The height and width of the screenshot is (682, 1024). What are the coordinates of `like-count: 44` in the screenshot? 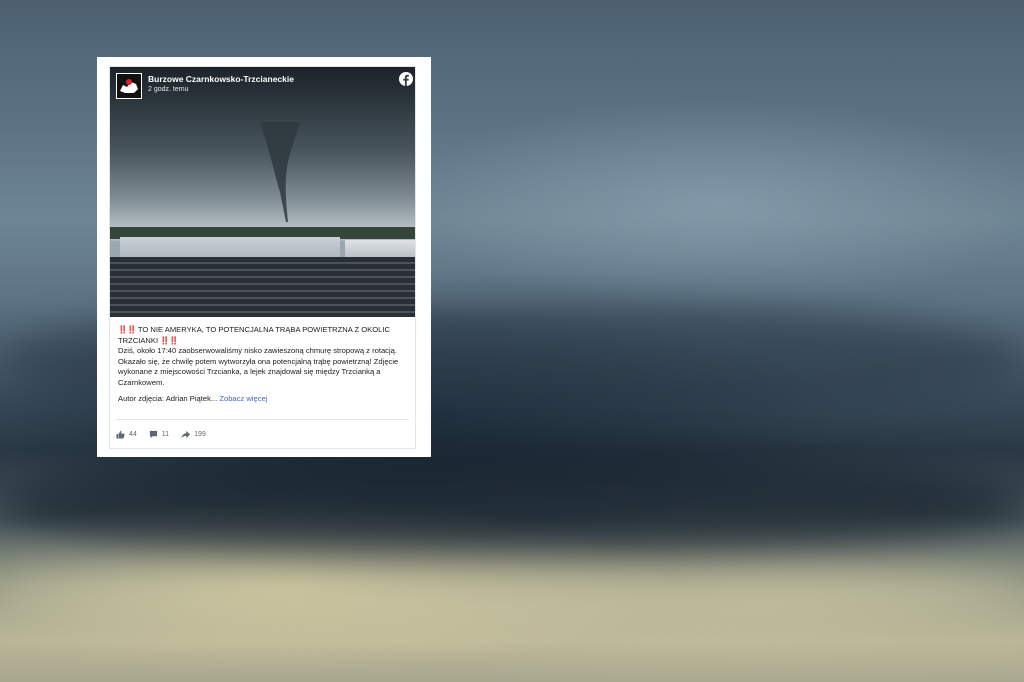 It's located at (126, 434).